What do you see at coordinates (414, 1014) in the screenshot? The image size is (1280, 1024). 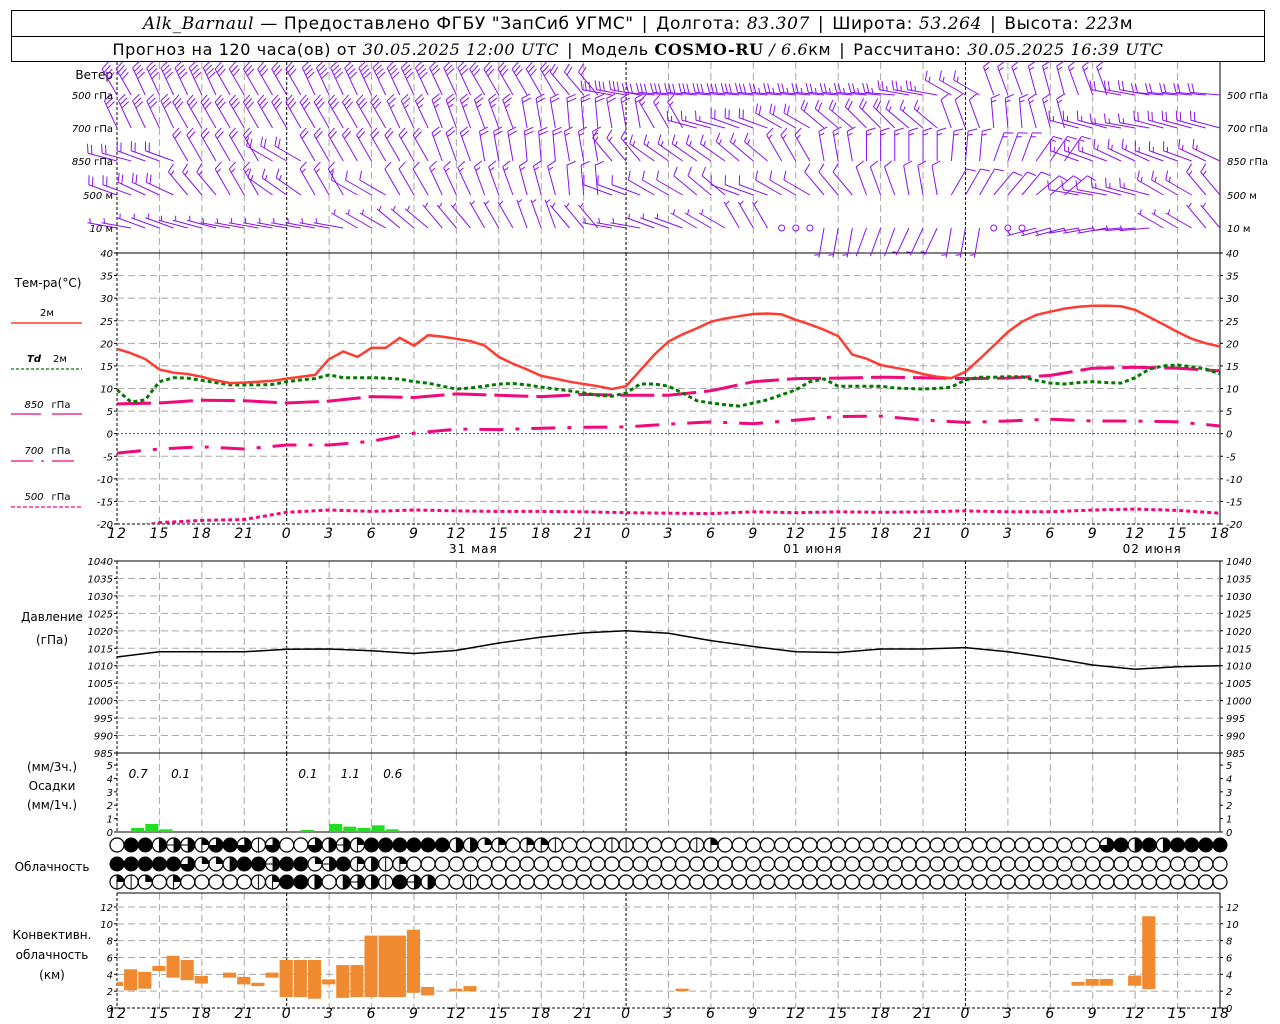 I see `x-tick-label: 9` at bounding box center [414, 1014].